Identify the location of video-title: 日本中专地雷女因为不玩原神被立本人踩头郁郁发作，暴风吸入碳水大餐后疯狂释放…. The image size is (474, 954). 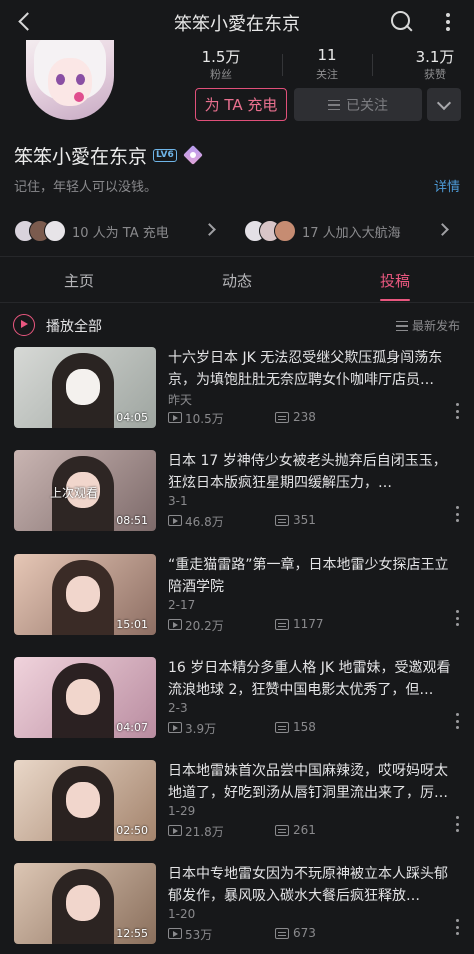
(314, 885).